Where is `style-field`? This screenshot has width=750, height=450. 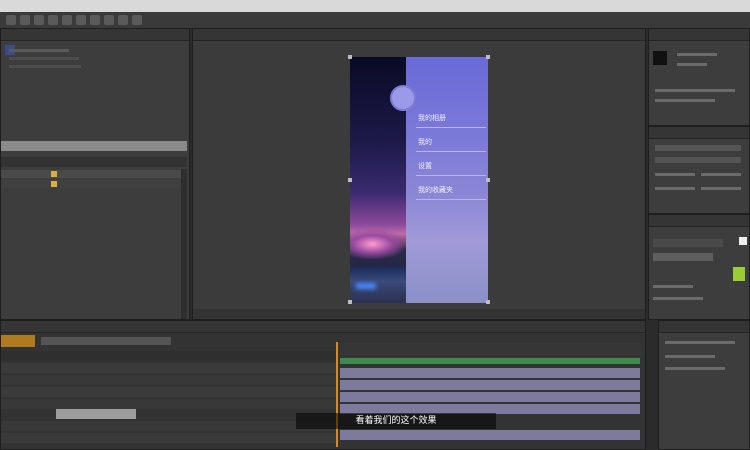
style-field is located at coordinates (698, 160).